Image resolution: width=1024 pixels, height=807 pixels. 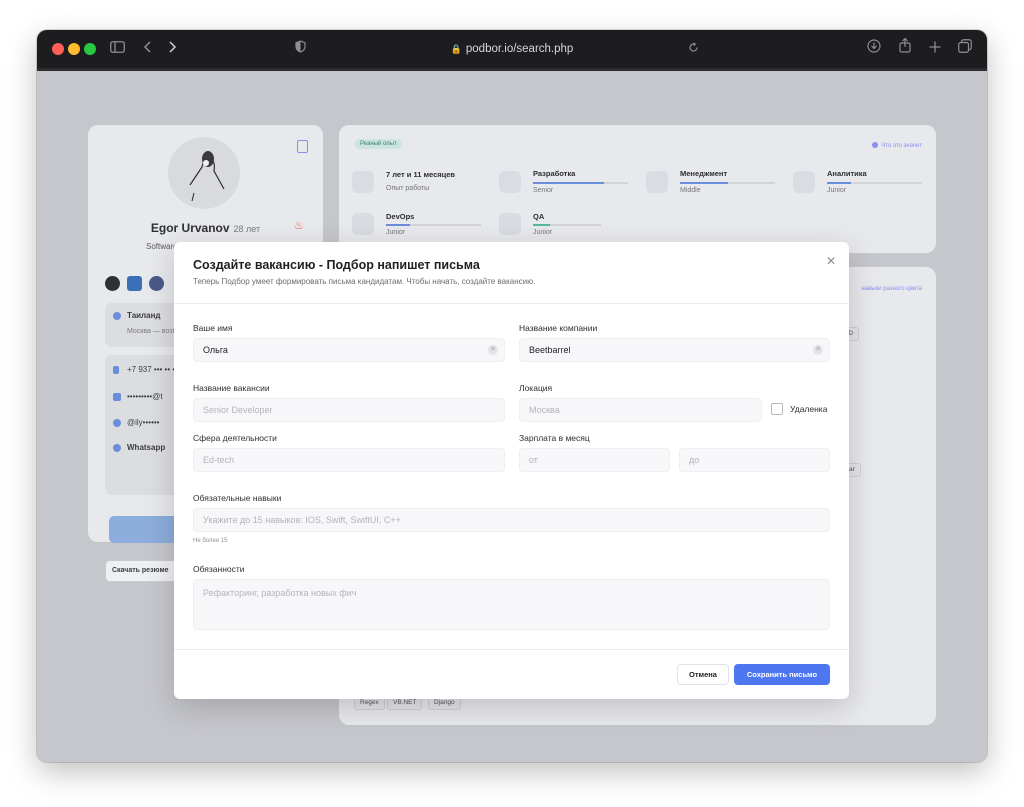 What do you see at coordinates (215, 350) in the screenshot?
I see `name-value: Ольга` at bounding box center [215, 350].